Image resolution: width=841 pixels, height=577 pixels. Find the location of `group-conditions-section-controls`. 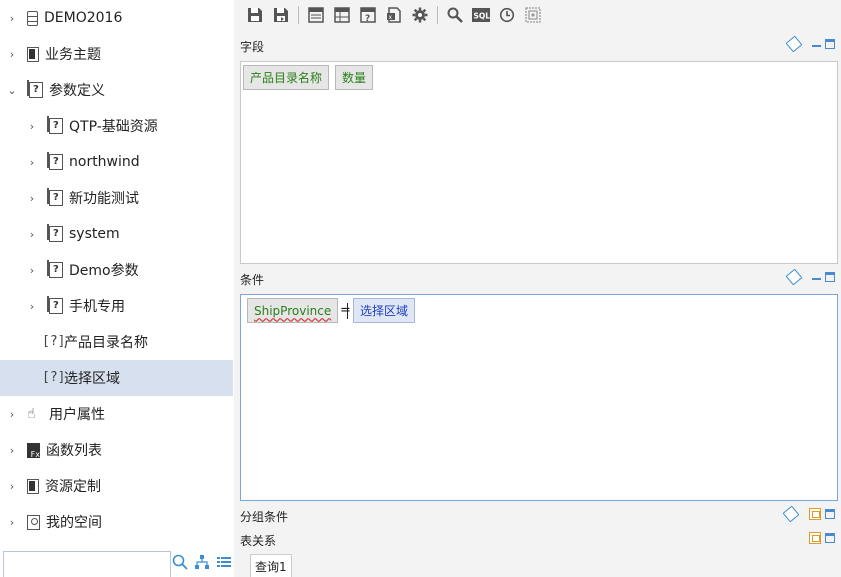

group-conditions-section-controls is located at coordinates (808, 514).